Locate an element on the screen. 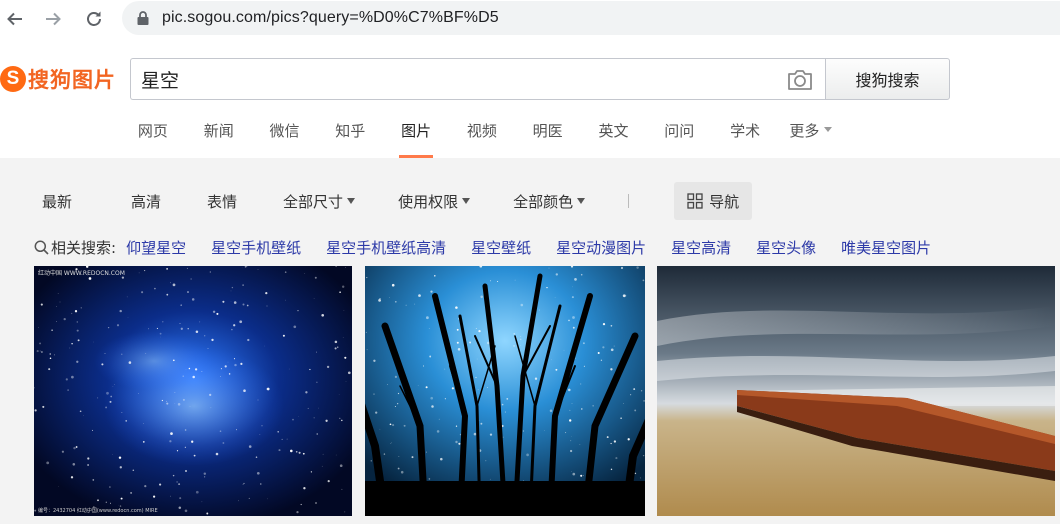 This screenshot has width=1060, height=524. related-link: 星空手机壁纸高清 is located at coordinates (386, 247).